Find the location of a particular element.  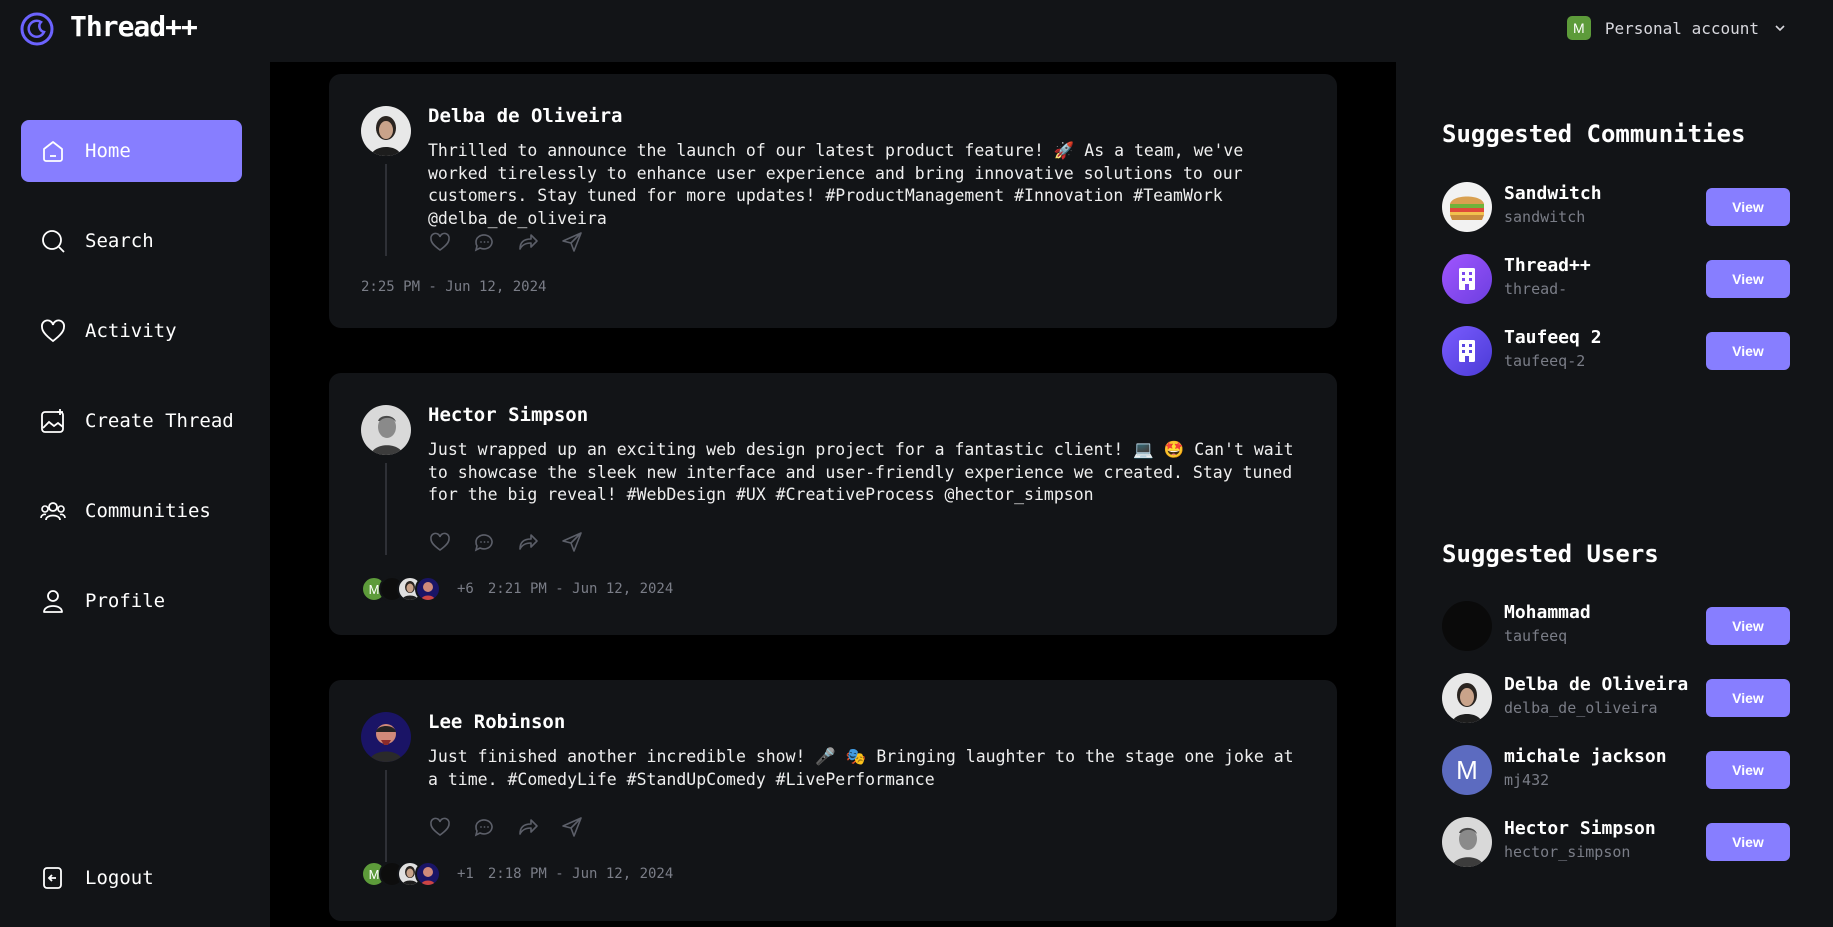

thread-meta: 2:25 PM - Jun 12, 2024 is located at coordinates (453, 287).